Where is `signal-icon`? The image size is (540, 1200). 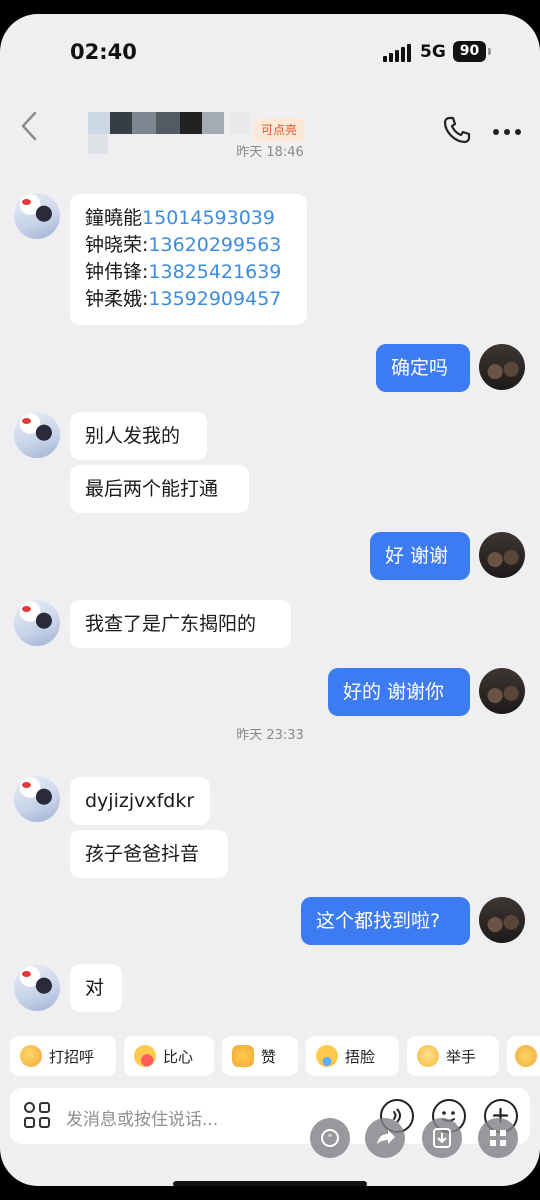
signal-icon is located at coordinates (397, 53).